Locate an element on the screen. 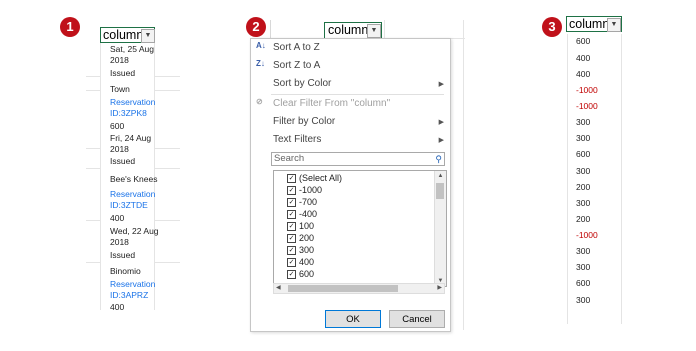  menu-item-sort-za: Sort Z to A is located at coordinates (296, 65).